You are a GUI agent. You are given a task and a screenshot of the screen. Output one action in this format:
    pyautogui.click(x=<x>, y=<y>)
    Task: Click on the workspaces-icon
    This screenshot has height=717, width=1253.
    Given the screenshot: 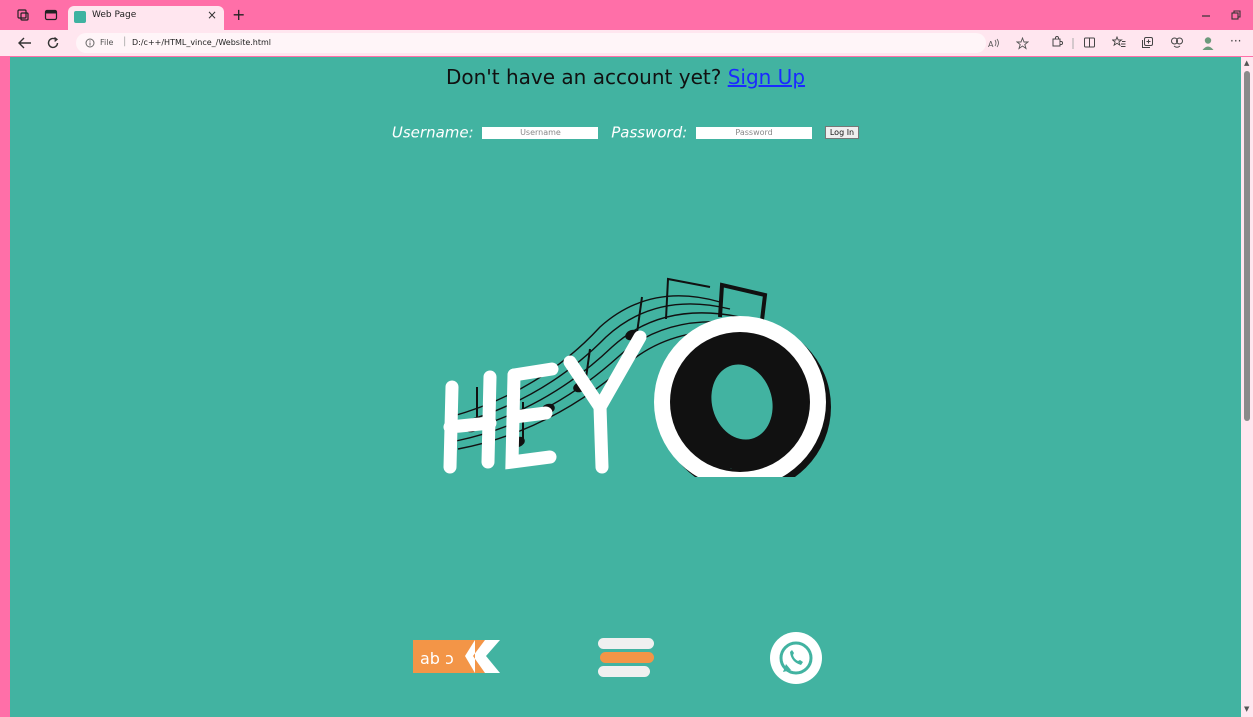 What is the action you would take?
    pyautogui.click(x=23, y=15)
    